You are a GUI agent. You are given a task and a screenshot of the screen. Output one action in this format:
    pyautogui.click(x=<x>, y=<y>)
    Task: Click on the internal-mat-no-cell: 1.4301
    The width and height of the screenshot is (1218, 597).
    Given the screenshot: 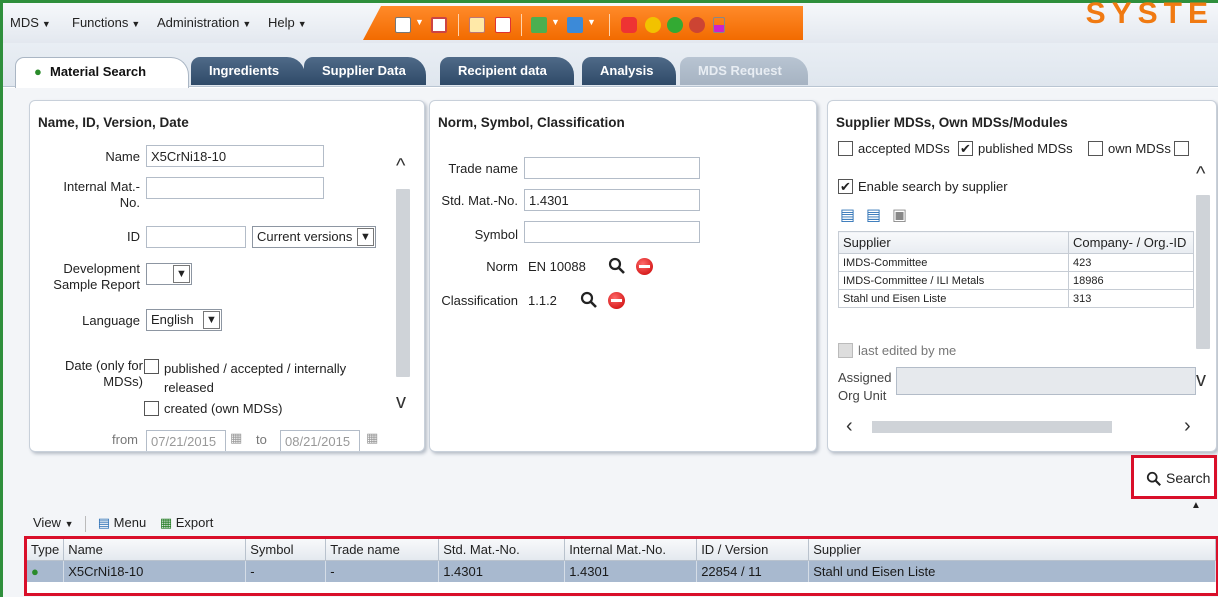 What is the action you would take?
    pyautogui.click(x=631, y=571)
    